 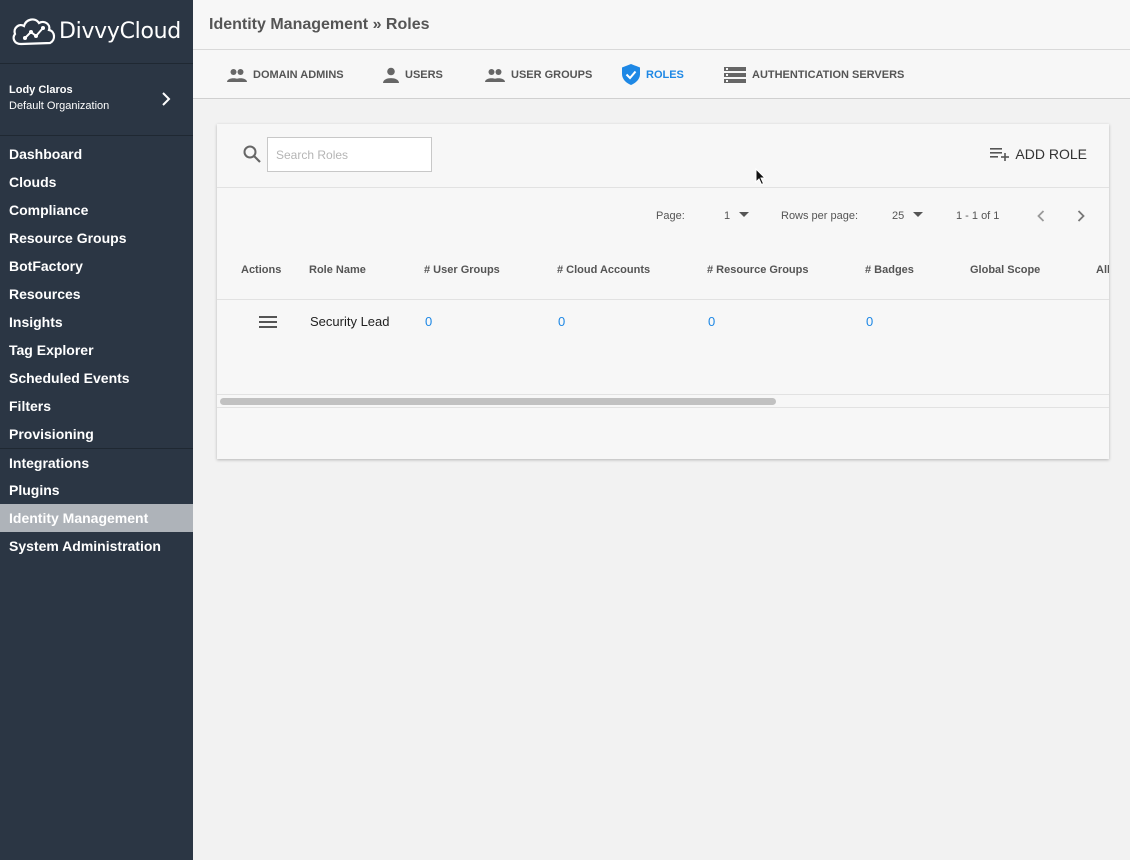 What do you see at coordinates (1102, 270) in the screenshot?
I see `col-all: All` at bounding box center [1102, 270].